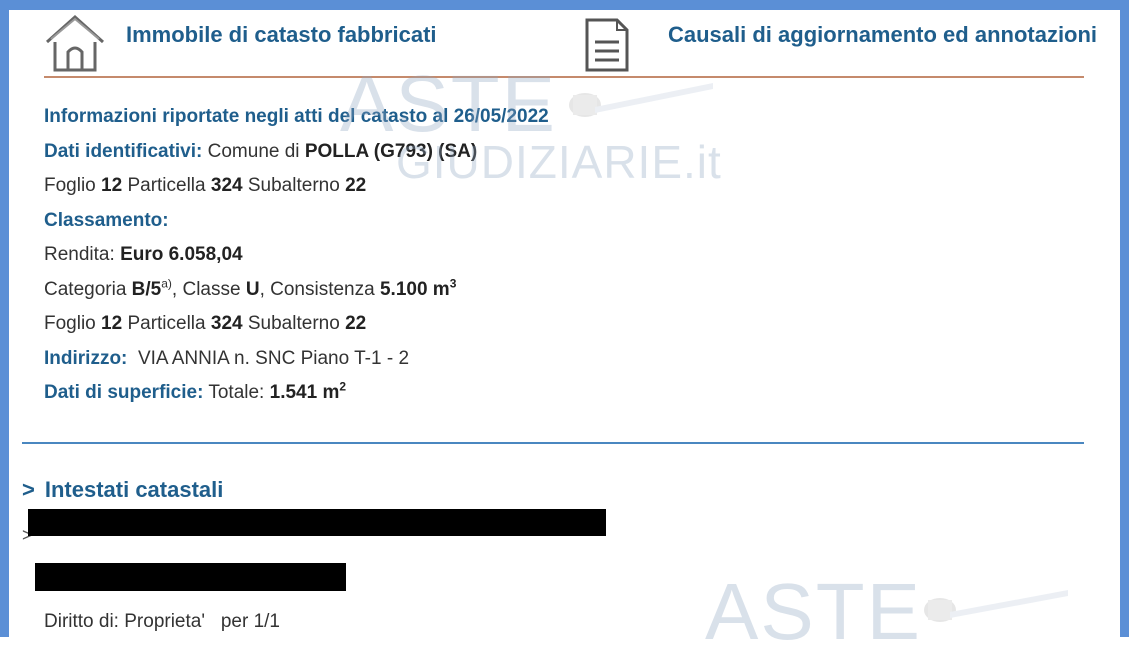 The height and width of the screenshot is (658, 1129). Describe the element at coordinates (85, 289) in the screenshot. I see `categoria-label: Categoria` at that location.